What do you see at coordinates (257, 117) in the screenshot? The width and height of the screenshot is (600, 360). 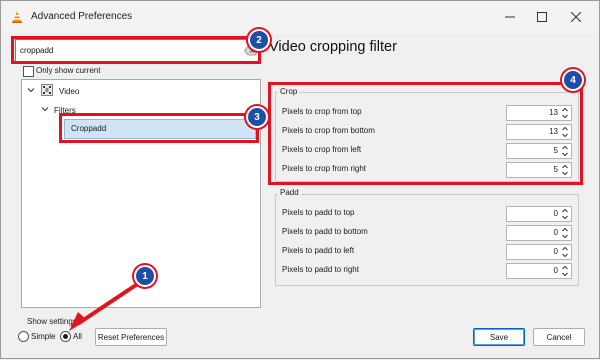 I see `annotation-badge-3: 3` at bounding box center [257, 117].